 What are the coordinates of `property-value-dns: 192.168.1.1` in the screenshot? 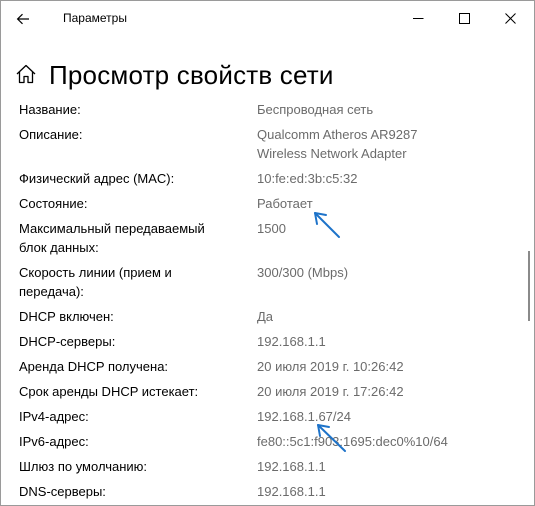 It's located at (291, 491).